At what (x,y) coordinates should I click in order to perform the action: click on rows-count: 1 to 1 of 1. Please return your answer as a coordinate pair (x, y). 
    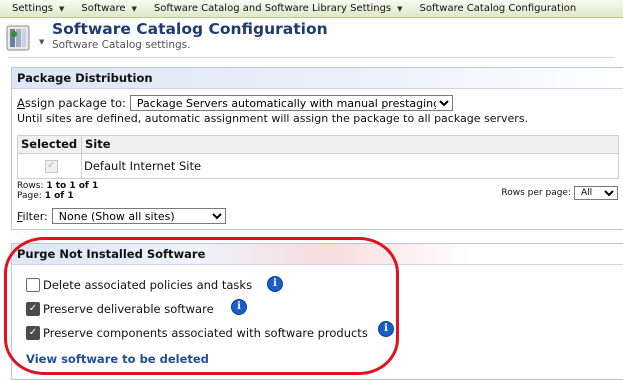
    Looking at the image, I should click on (72, 186).